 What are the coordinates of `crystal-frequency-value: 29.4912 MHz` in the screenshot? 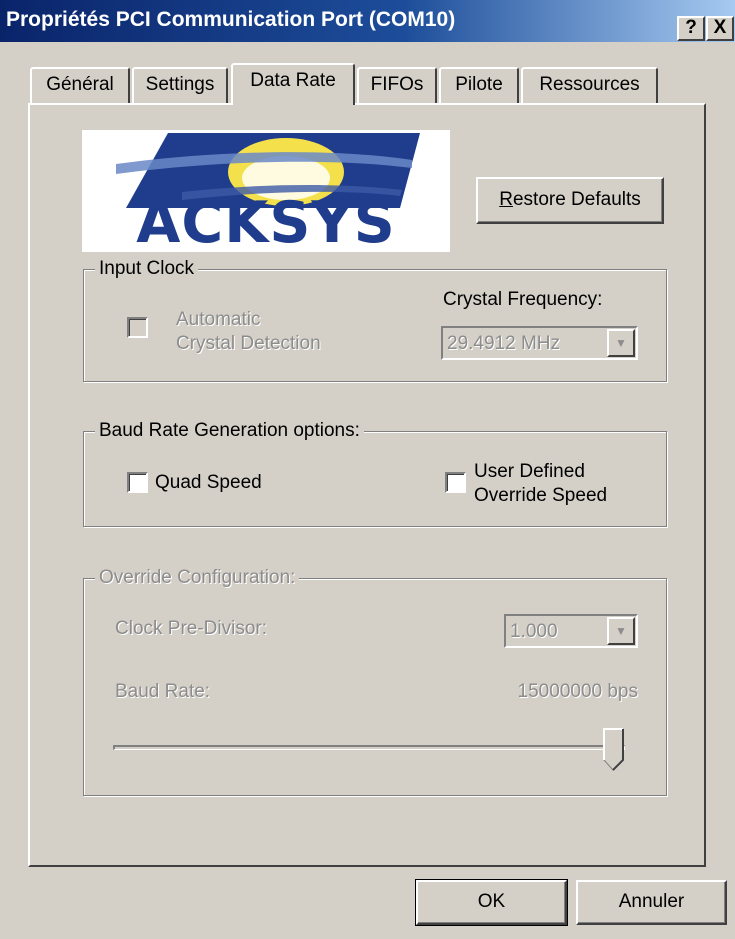 It's located at (504, 343).